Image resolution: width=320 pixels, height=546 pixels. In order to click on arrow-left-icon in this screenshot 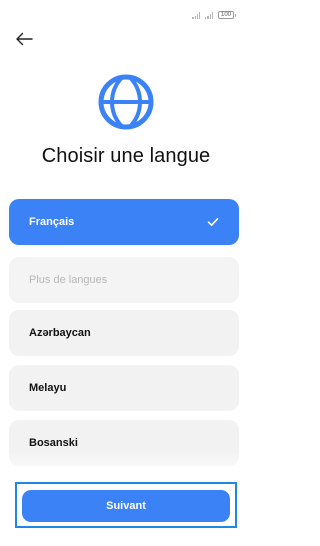, I will do `click(24, 39)`.